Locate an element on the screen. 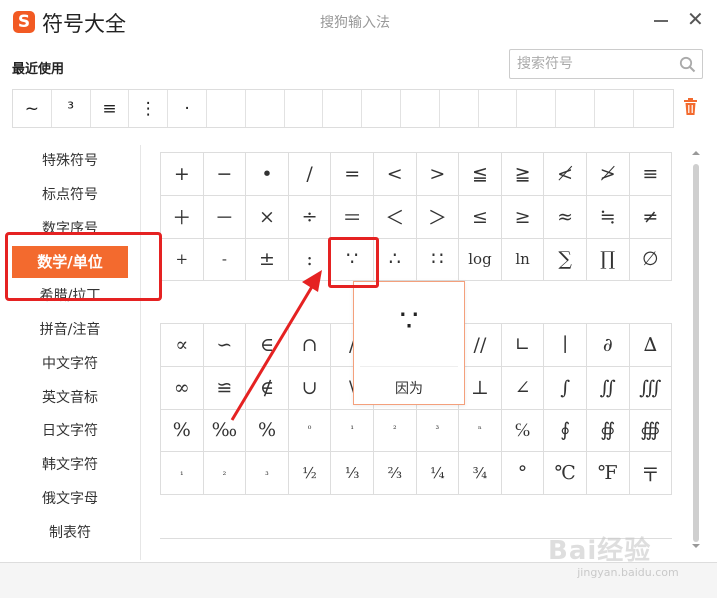  symbol-cell: ⁿ is located at coordinates (480, 431).